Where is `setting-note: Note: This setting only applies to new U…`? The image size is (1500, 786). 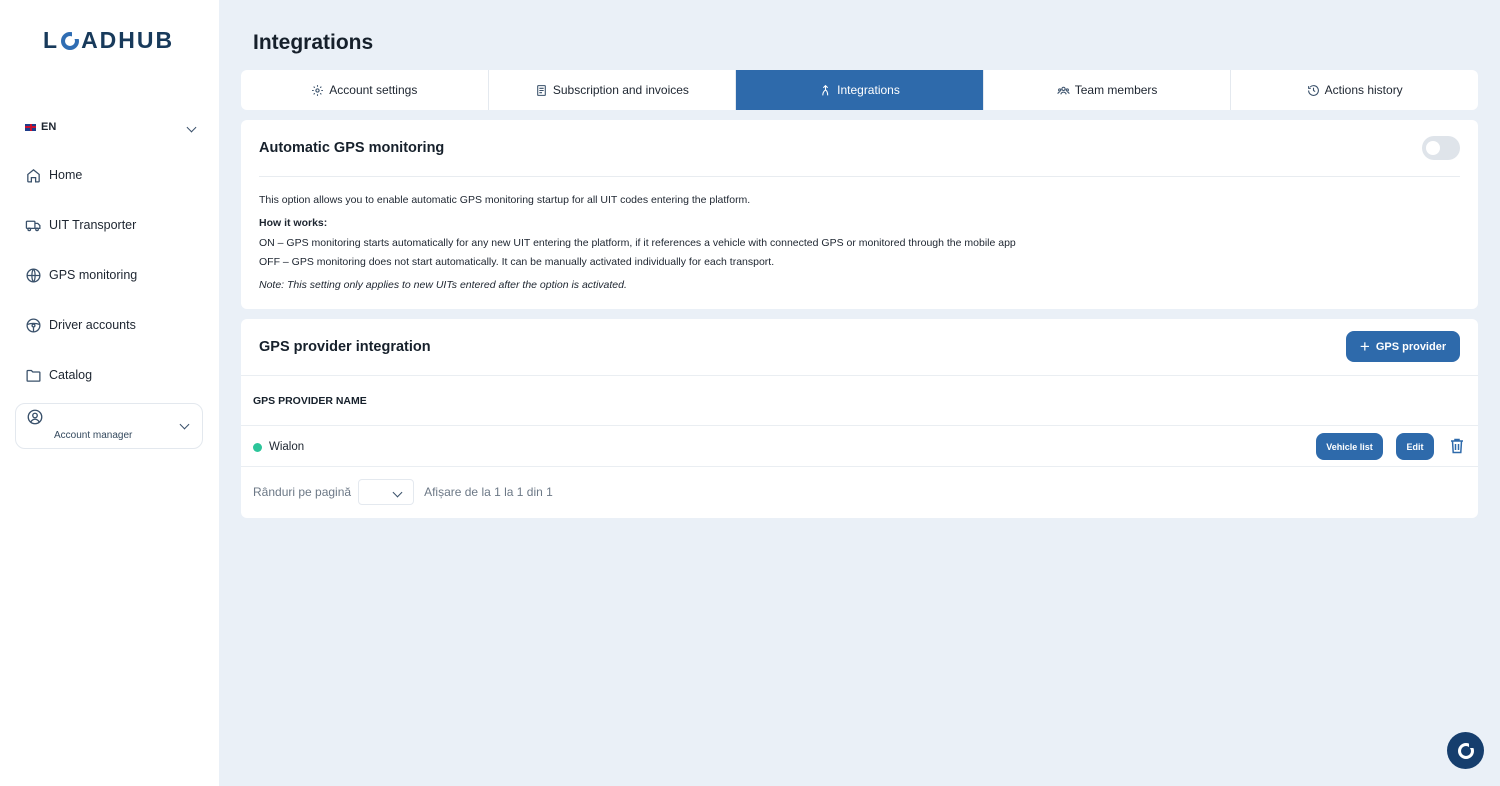
setting-note: Note: This setting only applies to new U… is located at coordinates (443, 285).